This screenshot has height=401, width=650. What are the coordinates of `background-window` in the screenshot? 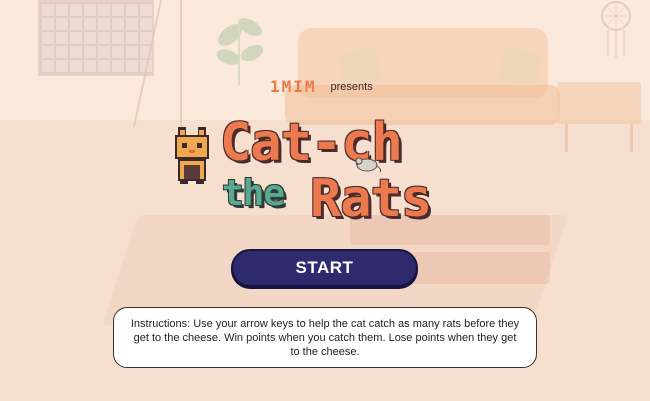 It's located at (96, 38).